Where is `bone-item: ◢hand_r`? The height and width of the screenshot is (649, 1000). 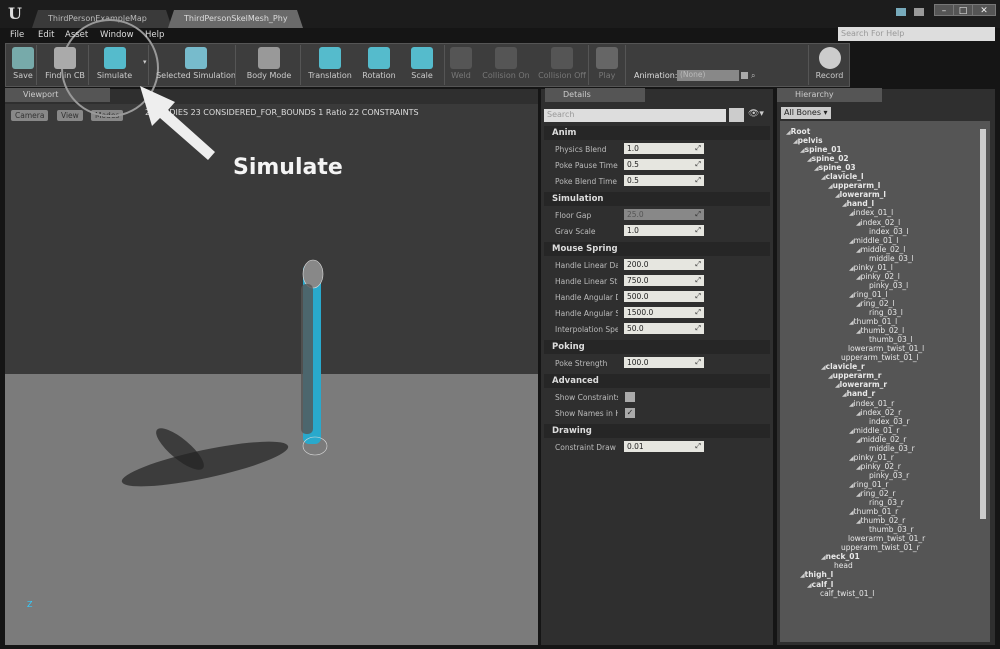 bone-item: ◢hand_r is located at coordinates (858, 393).